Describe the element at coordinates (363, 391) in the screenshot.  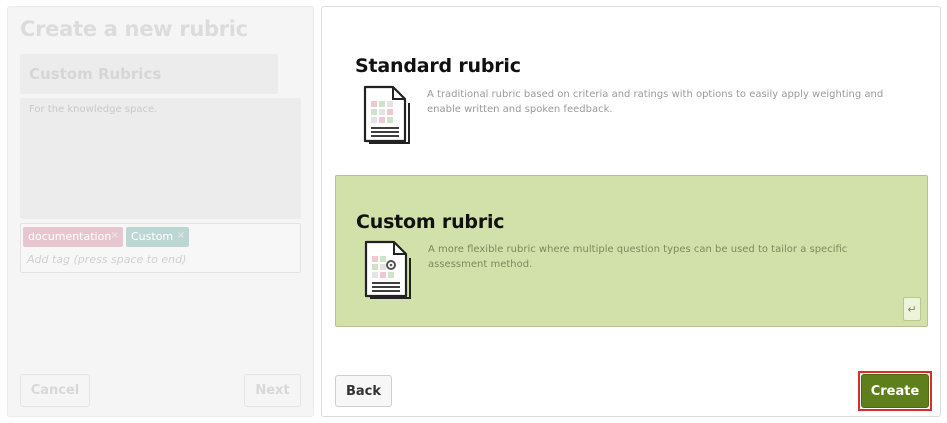
I see `back-button: Back` at that location.